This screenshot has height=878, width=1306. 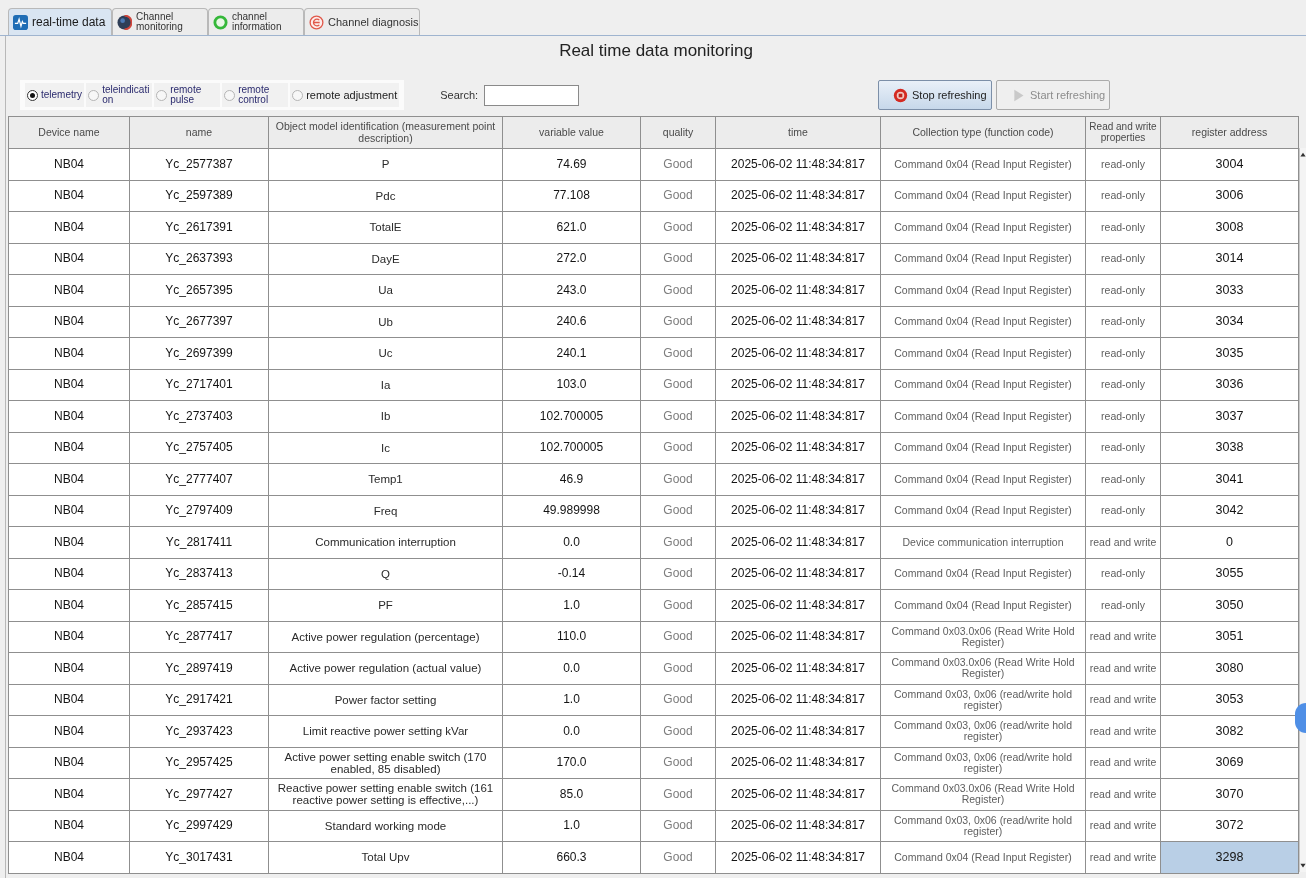 What do you see at coordinates (571, 794) in the screenshot?
I see `table-cell: 85.0` at bounding box center [571, 794].